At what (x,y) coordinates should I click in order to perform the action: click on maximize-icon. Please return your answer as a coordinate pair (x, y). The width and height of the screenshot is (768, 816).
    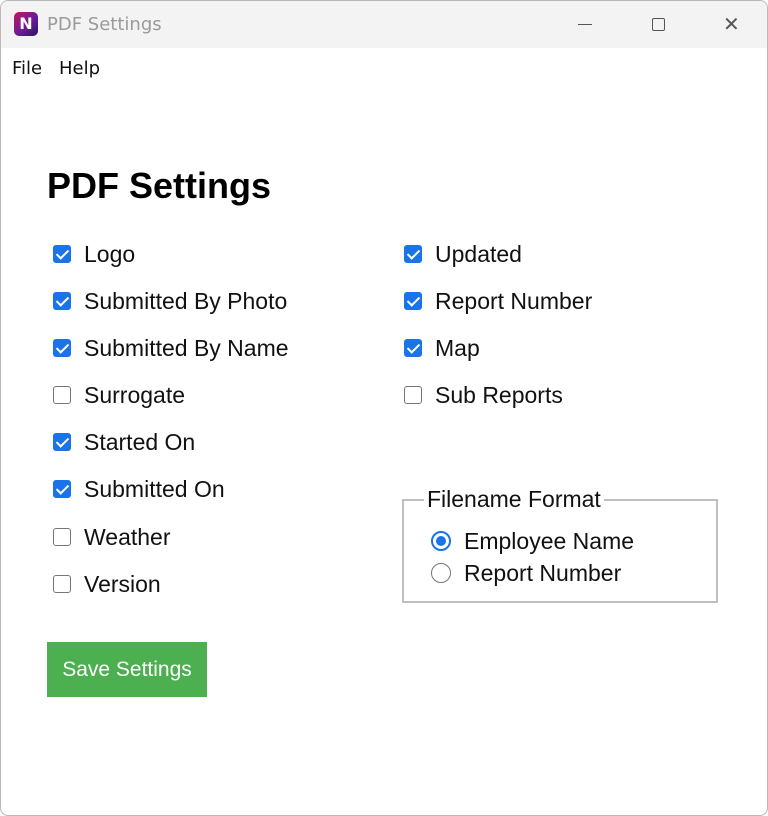
    Looking at the image, I should click on (658, 24).